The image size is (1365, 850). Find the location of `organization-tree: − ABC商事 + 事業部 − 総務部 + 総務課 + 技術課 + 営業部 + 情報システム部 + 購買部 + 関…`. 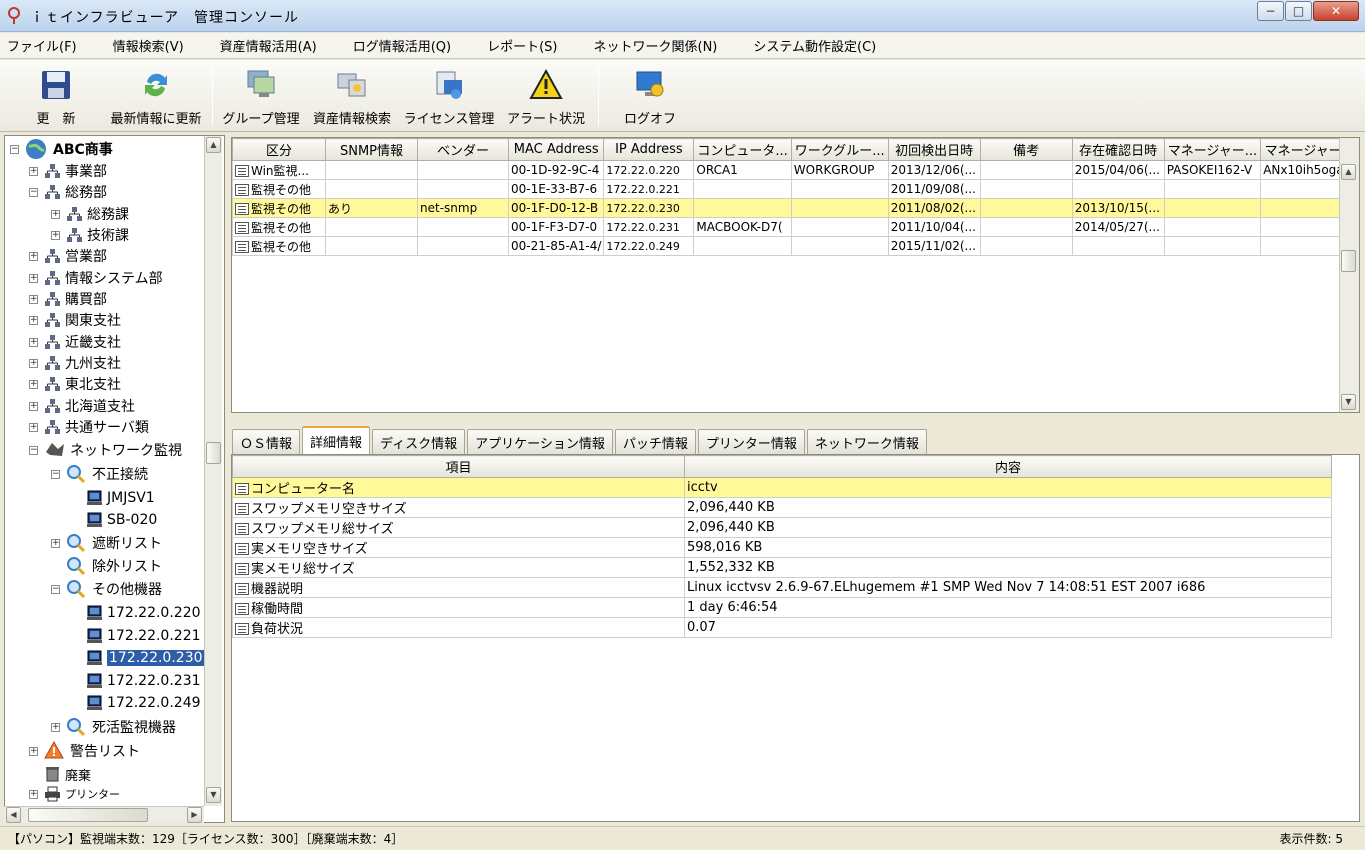

organization-tree: − ABC商事 + 事業部 − 総務部 + 総務課 + 技術課 + 営業部 + 情報システム部 + 購買部 + 関… is located at coordinates (114, 479).